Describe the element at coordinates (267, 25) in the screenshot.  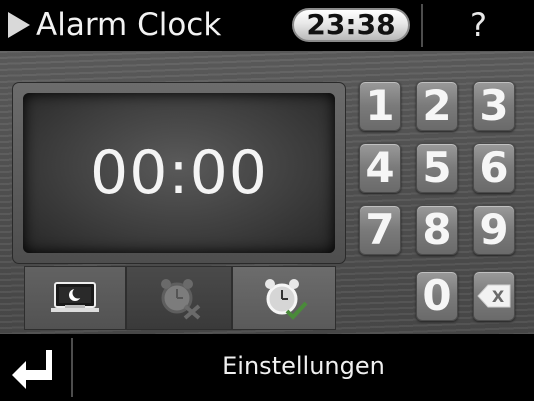
I see `title-bar: Alarm Clock 23:38 ?` at that location.